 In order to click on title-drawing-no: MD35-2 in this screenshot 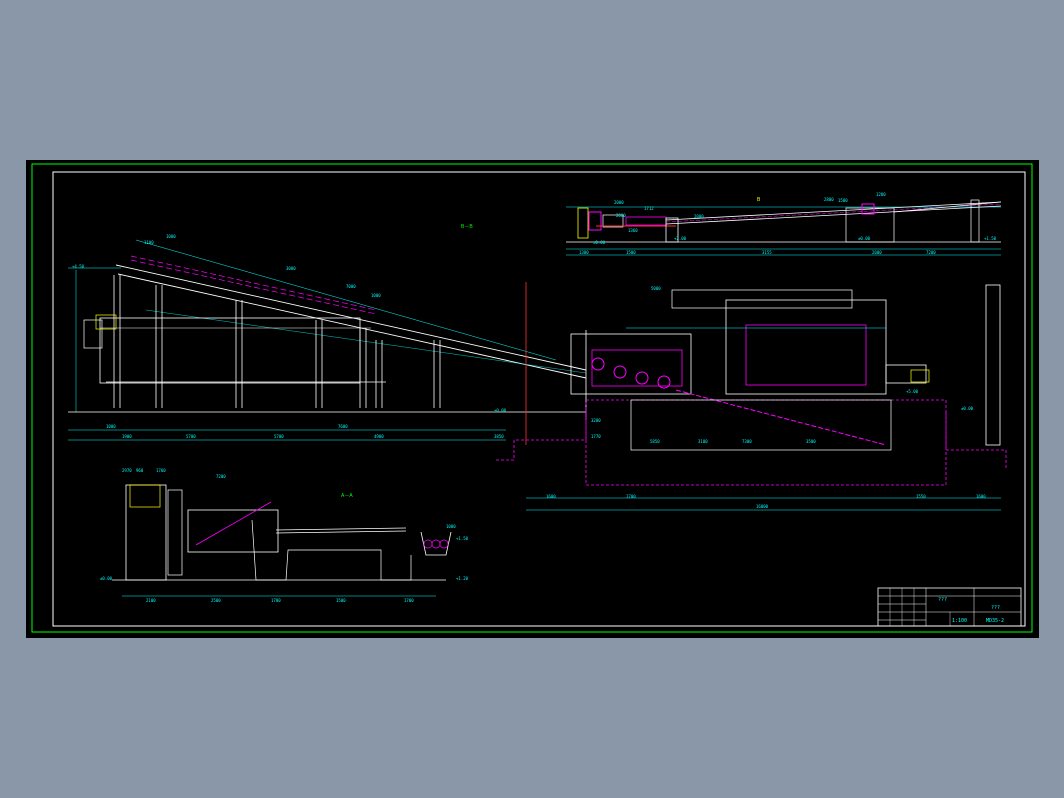, I will do `click(995, 621)`.